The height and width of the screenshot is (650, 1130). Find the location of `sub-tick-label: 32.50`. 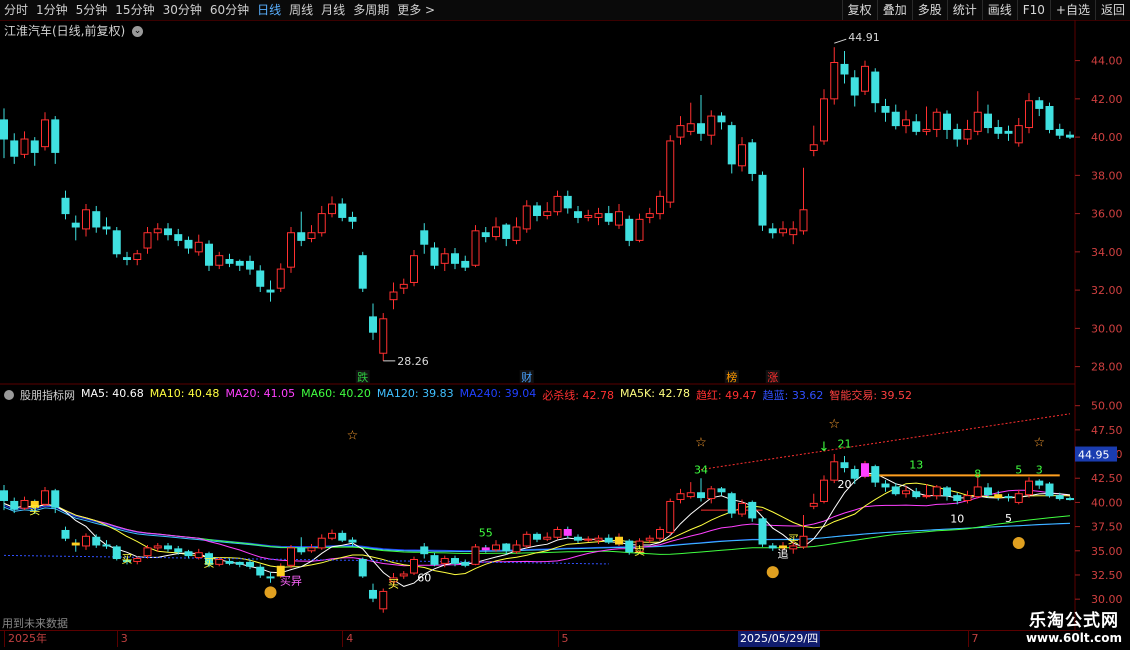

sub-tick-label: 32.50 is located at coordinates (1107, 575).